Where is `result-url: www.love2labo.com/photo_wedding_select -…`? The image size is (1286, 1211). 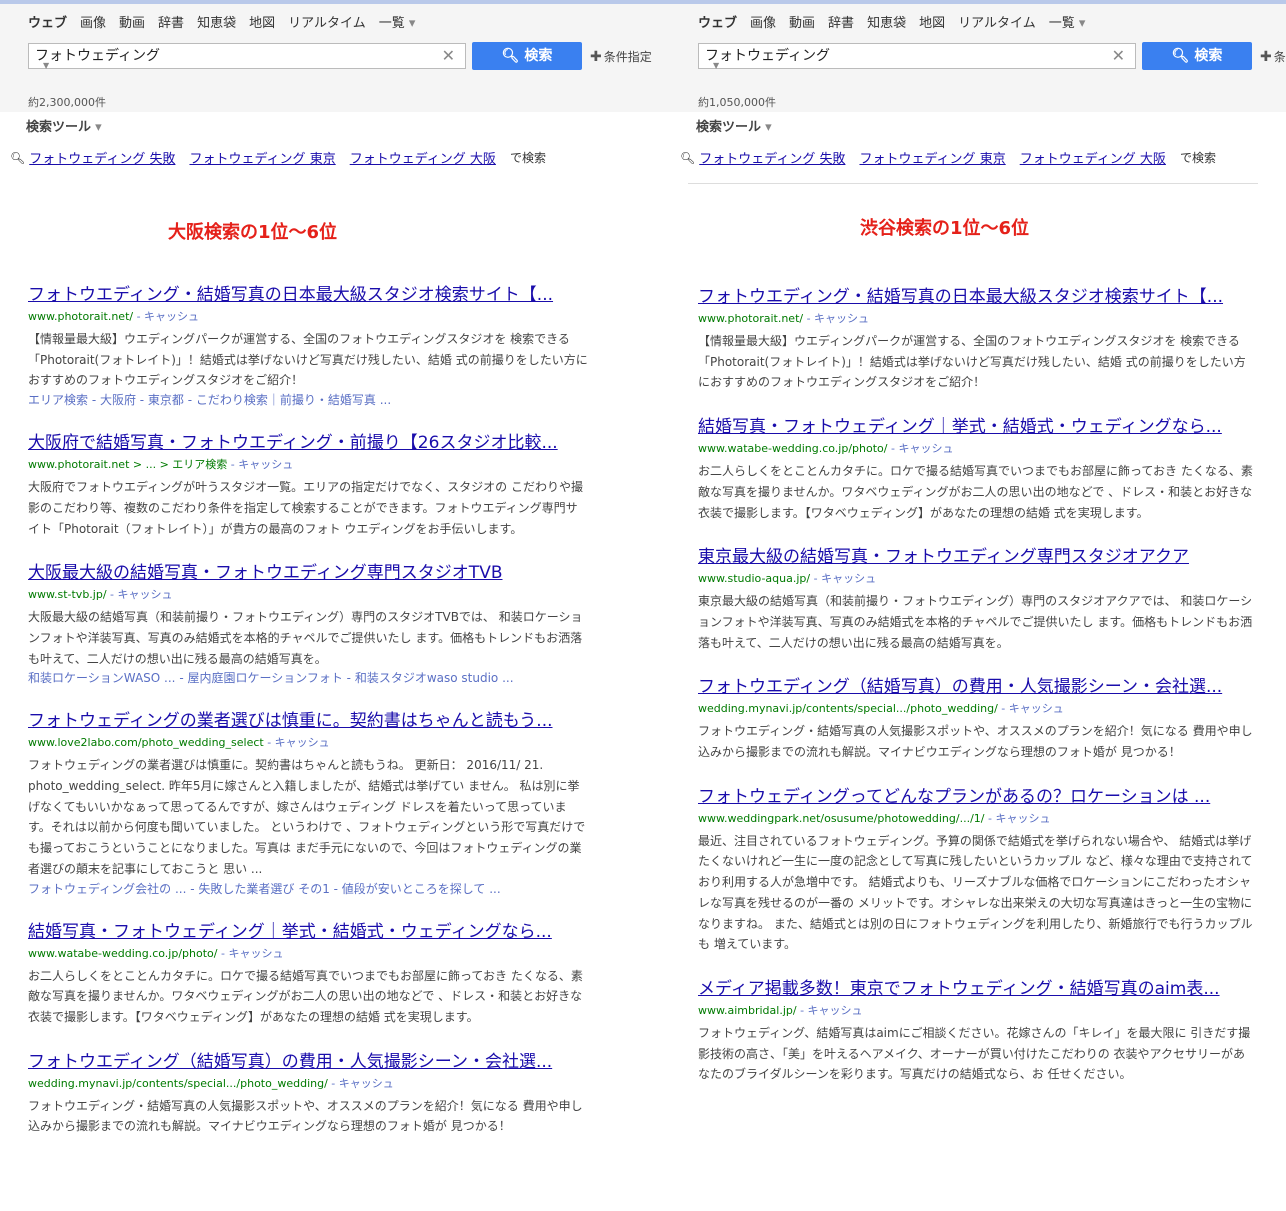 result-url: www.love2labo.com/photo_wedding_select -… is located at coordinates (308, 743).